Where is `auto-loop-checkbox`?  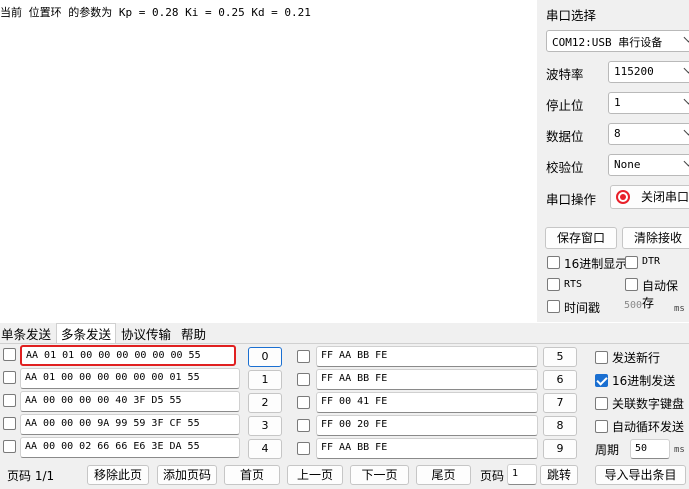
auto-loop-checkbox is located at coordinates (601, 426).